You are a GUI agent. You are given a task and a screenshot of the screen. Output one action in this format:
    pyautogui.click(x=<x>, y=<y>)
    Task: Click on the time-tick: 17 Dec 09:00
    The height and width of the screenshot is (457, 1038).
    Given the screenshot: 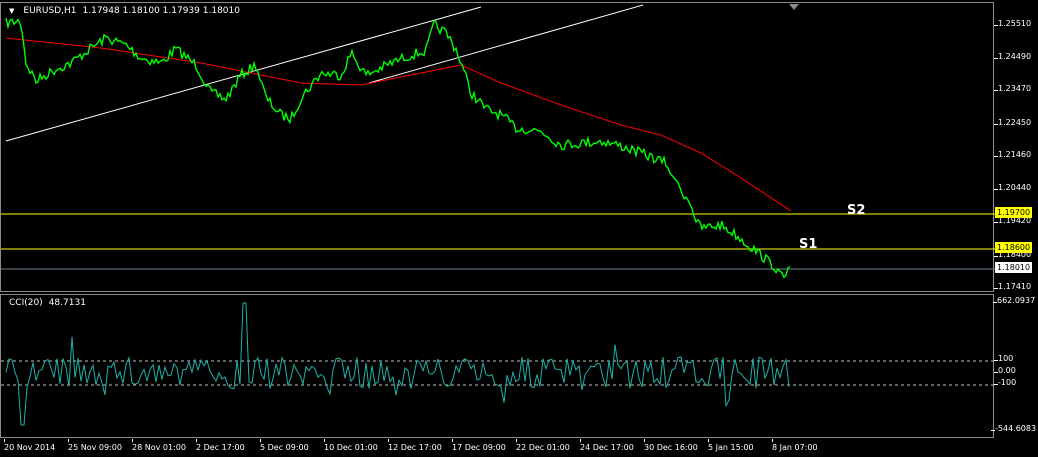 What is the action you would take?
    pyautogui.click(x=479, y=445)
    